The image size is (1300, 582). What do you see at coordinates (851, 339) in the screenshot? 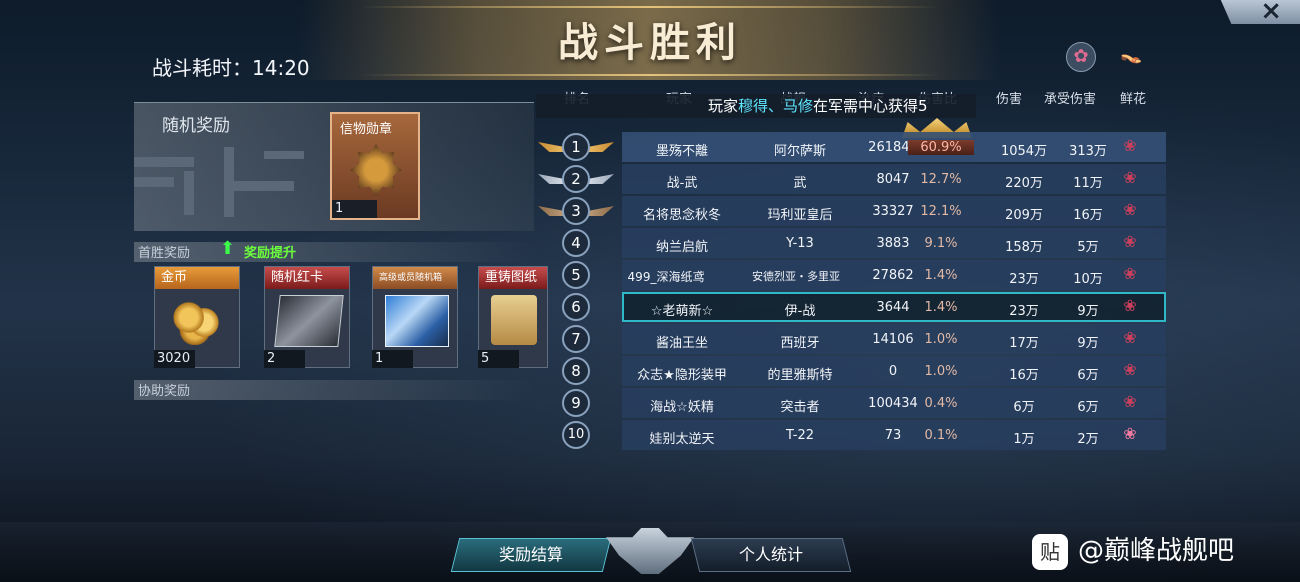
I see `table-row: 7 酱油王坐 西班牙 14106 1.0% 17万 9万 ❀` at bounding box center [851, 339].